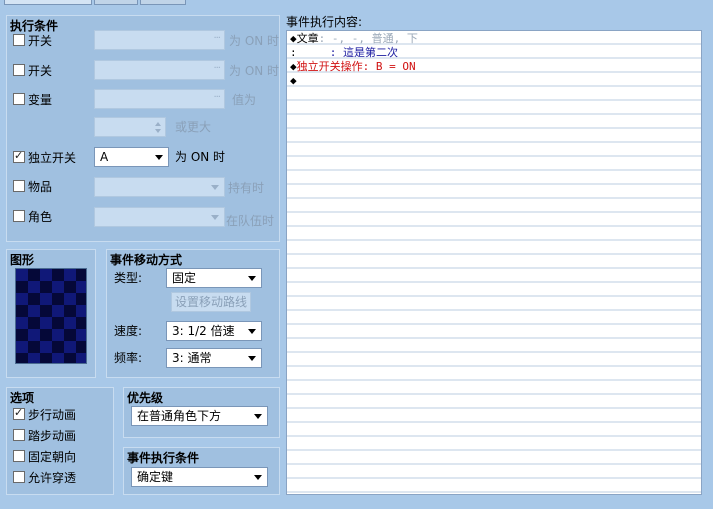 The height and width of the screenshot is (509, 713). Describe the element at coordinates (19, 70) in the screenshot. I see `switch2-check-box` at that location.